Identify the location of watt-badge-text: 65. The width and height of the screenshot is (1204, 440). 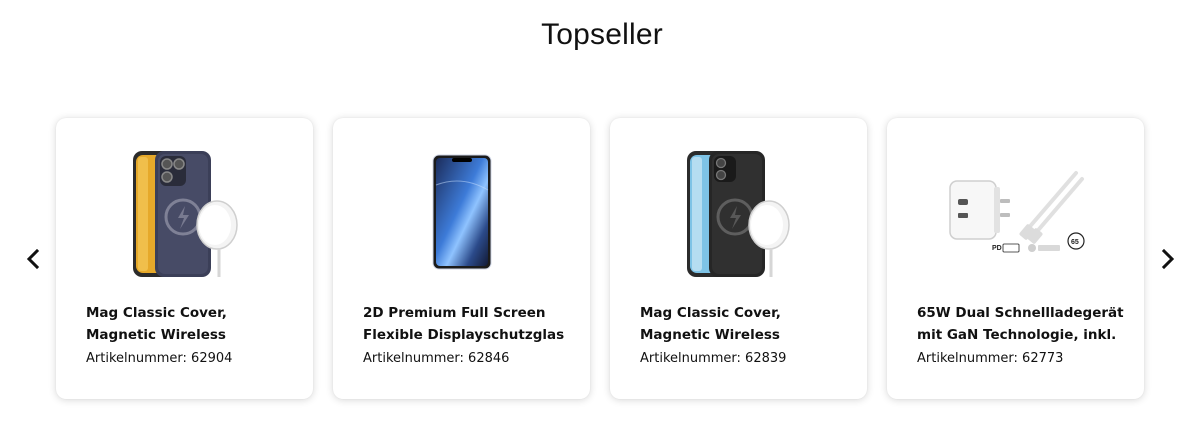
(1075, 242).